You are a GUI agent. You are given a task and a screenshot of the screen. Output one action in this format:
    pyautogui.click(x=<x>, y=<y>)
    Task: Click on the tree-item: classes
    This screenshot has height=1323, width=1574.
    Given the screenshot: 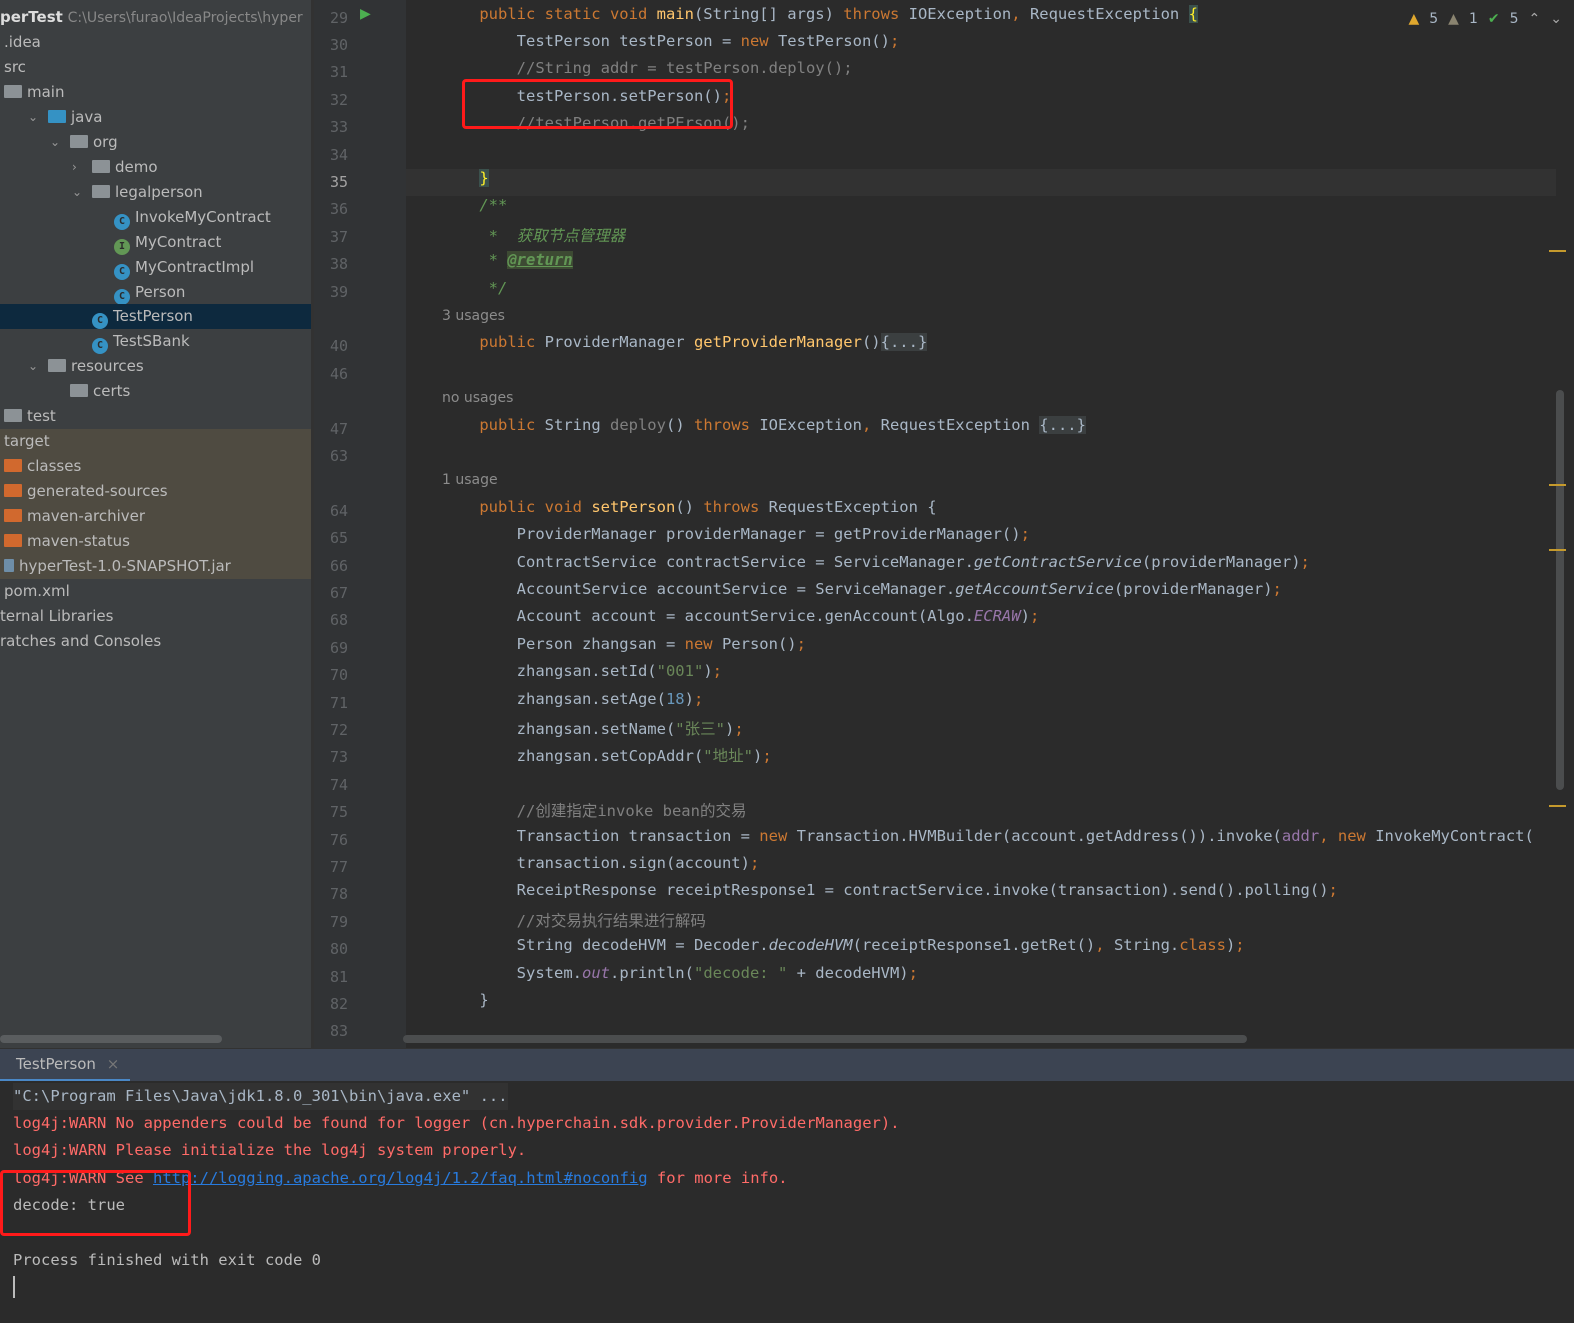 What is the action you would take?
    pyautogui.click(x=155, y=467)
    